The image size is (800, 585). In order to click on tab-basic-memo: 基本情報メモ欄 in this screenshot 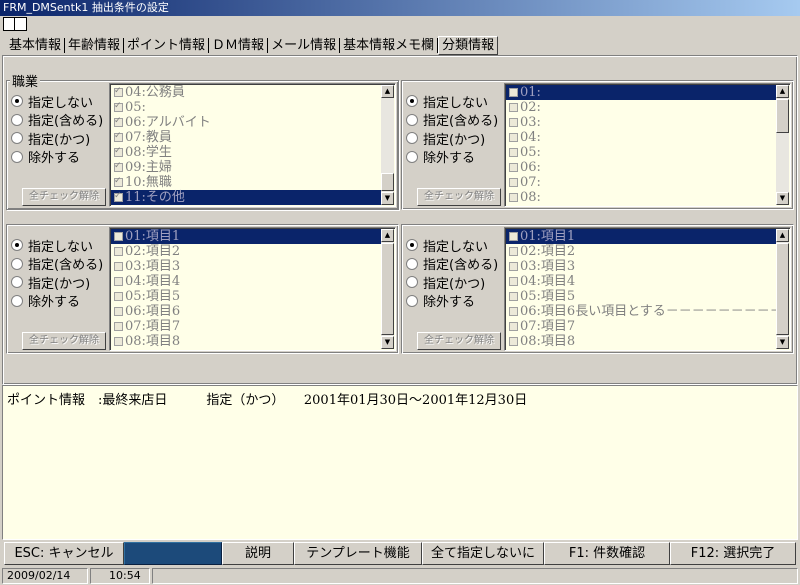, I will do `click(388, 45)`.